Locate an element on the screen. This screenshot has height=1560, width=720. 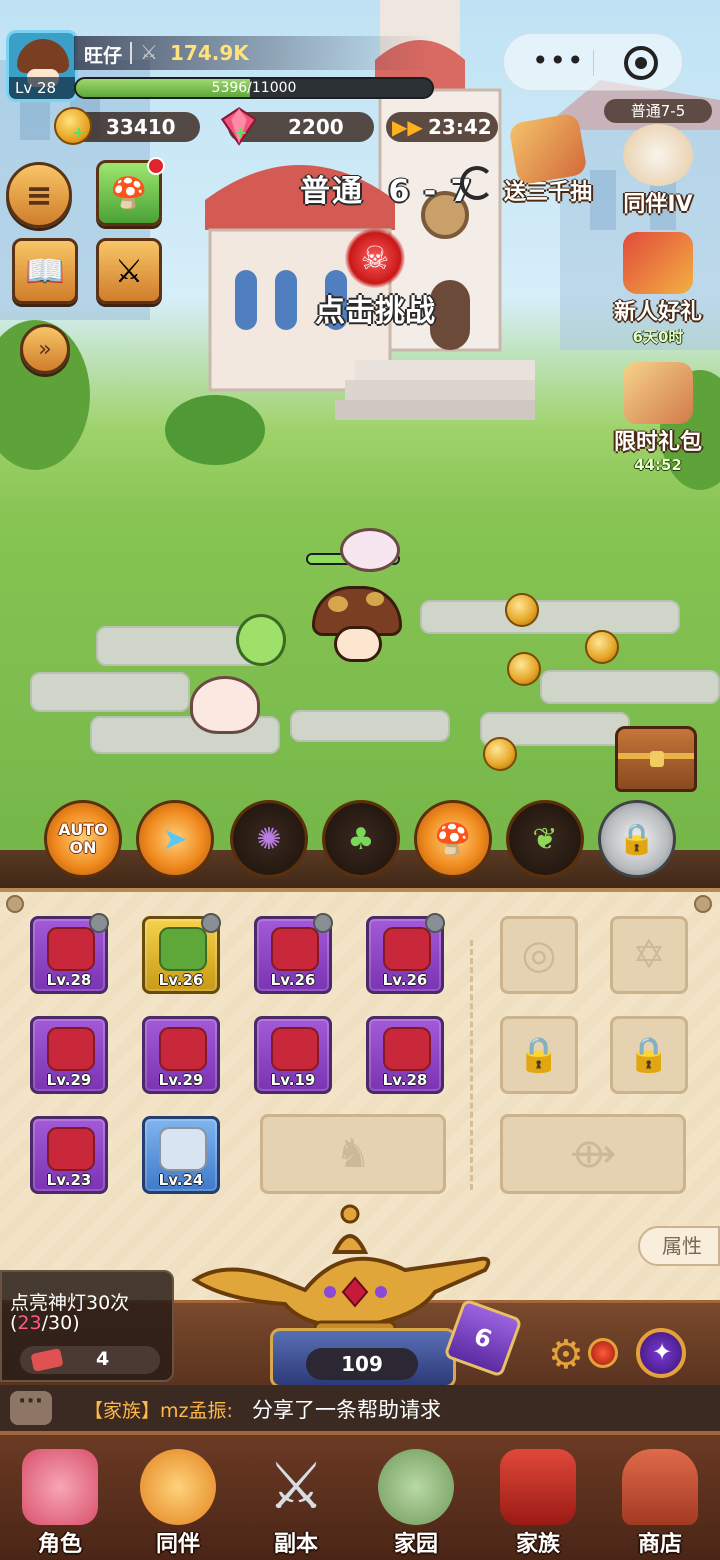
gold-counter: + 33410 is located at coordinates (127, 126).